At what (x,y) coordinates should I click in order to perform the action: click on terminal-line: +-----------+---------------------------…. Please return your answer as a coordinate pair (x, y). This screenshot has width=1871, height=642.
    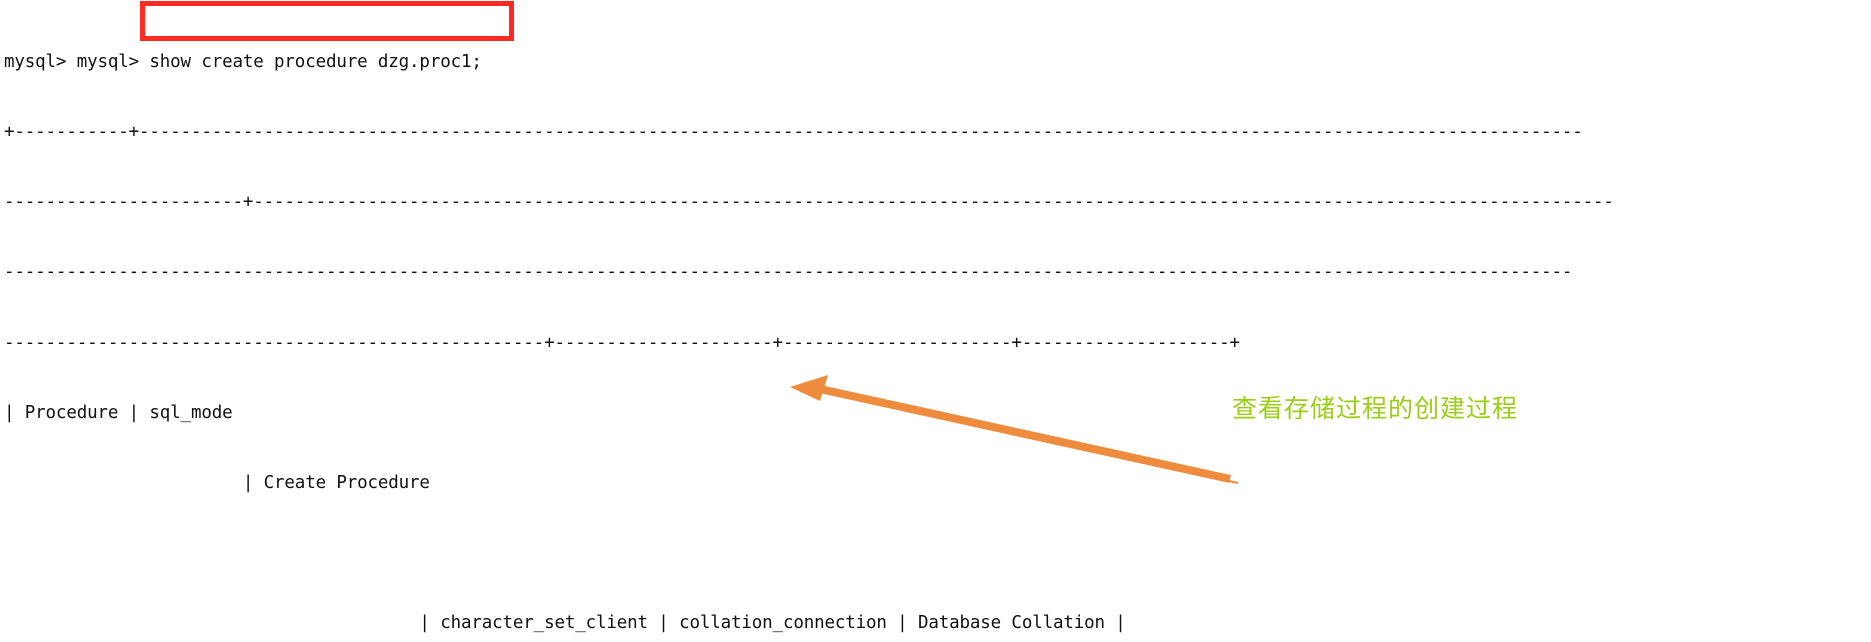
    Looking at the image, I should click on (793, 132).